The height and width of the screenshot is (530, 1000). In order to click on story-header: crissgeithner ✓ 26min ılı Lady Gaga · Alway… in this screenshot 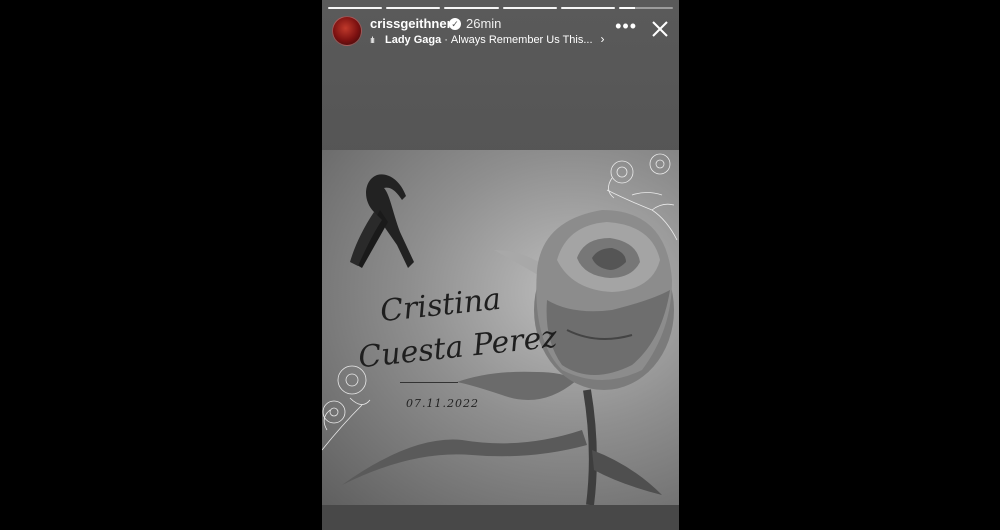, I will do `click(500, 32)`.